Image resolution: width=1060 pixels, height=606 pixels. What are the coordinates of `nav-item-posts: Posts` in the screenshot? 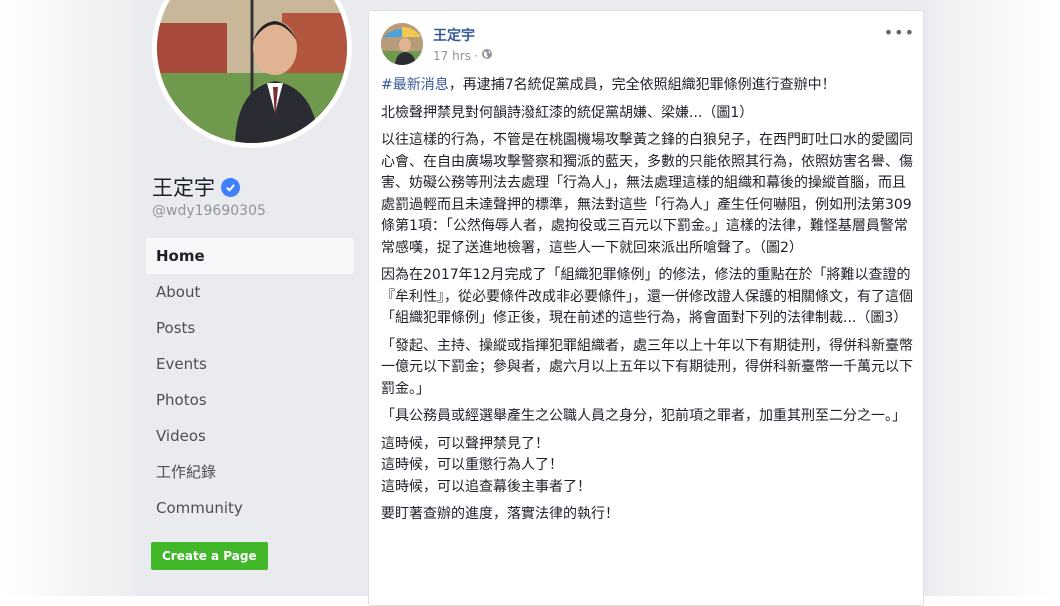 It's located at (250, 328).